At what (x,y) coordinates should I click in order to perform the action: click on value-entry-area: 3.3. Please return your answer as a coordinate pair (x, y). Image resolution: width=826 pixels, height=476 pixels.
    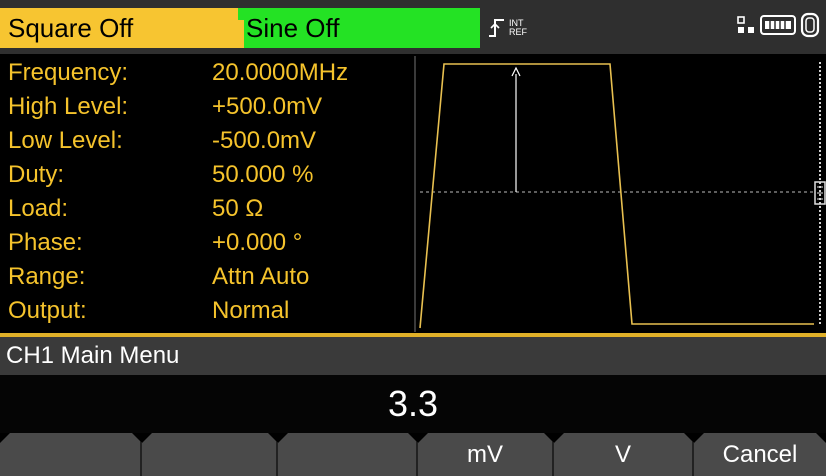
    Looking at the image, I should click on (413, 404).